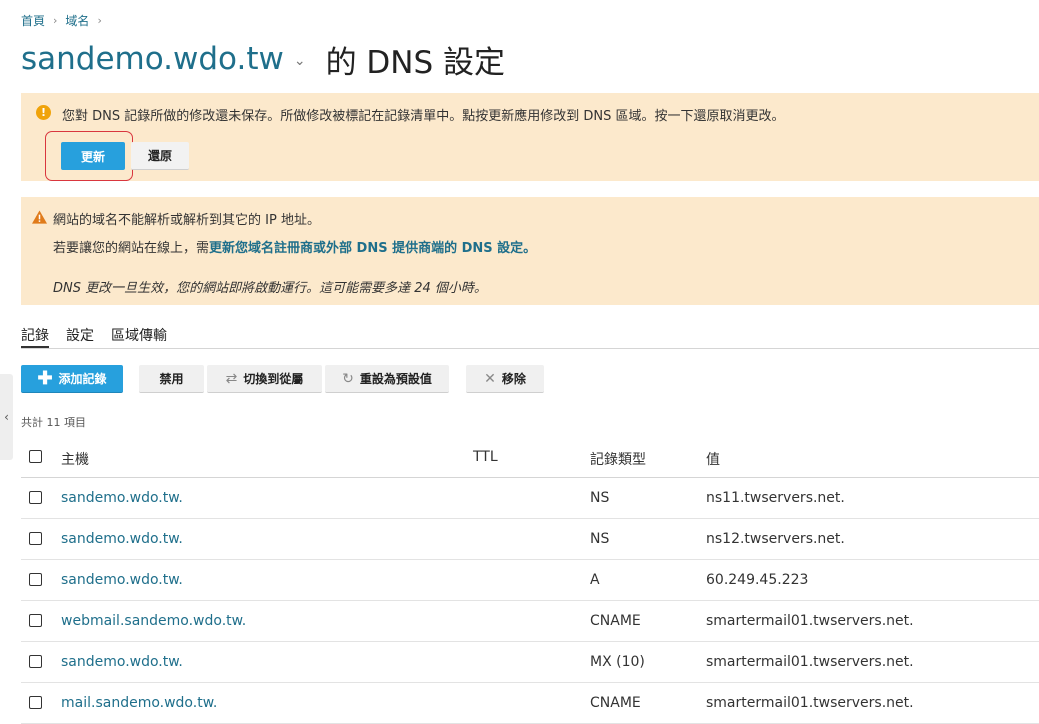  I want to click on add-record-label: 添加記錄, so click(82, 379).